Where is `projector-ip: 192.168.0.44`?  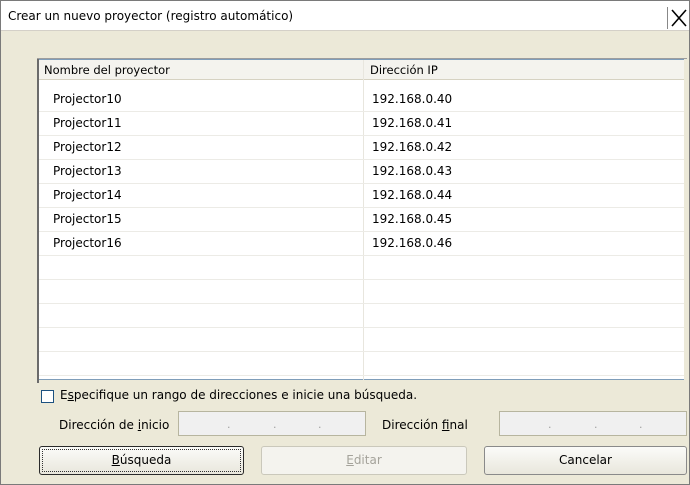
projector-ip: 192.168.0.44 is located at coordinates (412, 195).